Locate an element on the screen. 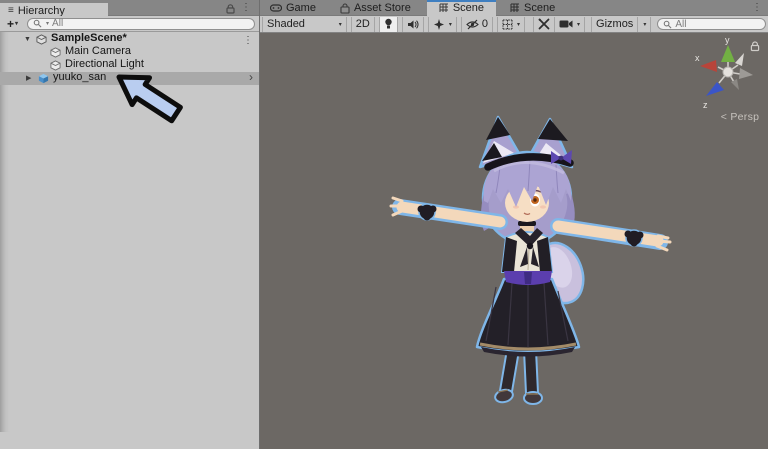 This screenshot has height=449, width=768. lock-icon is located at coordinates (230, 9).